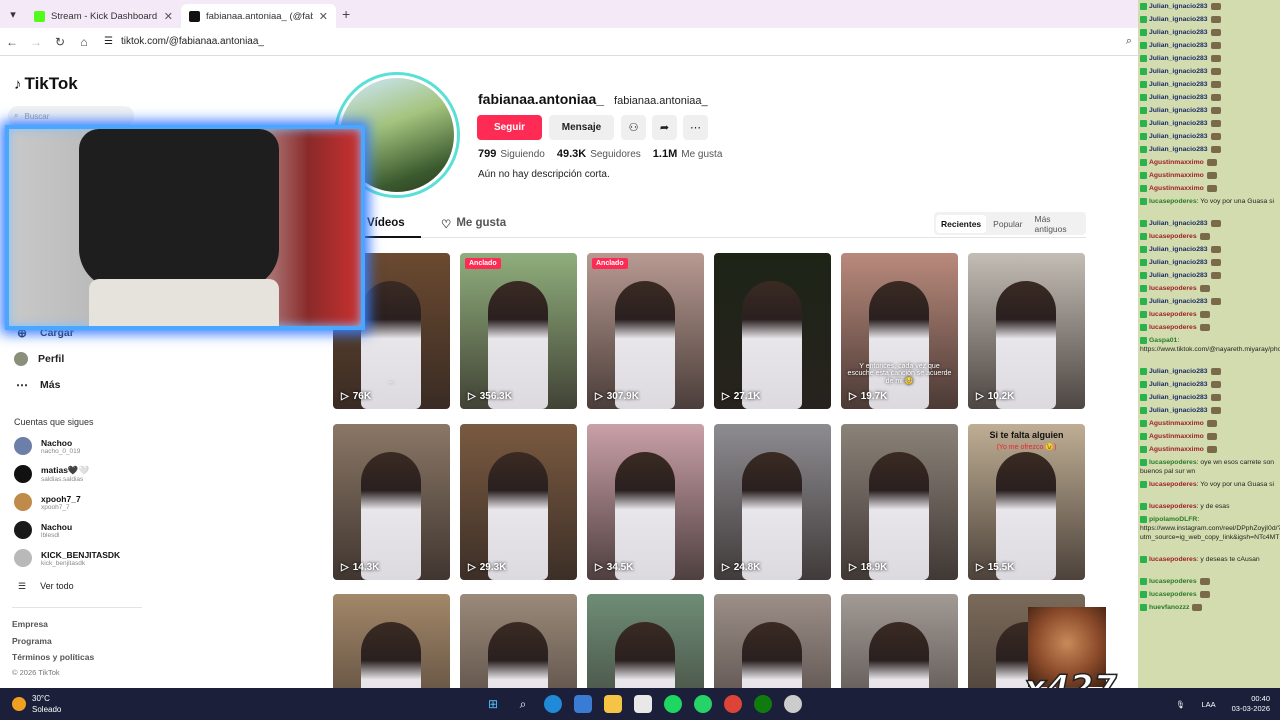 This screenshot has width=1280, height=720. I want to click on following-account: Nachoo nacho_0_019, so click(47, 446).